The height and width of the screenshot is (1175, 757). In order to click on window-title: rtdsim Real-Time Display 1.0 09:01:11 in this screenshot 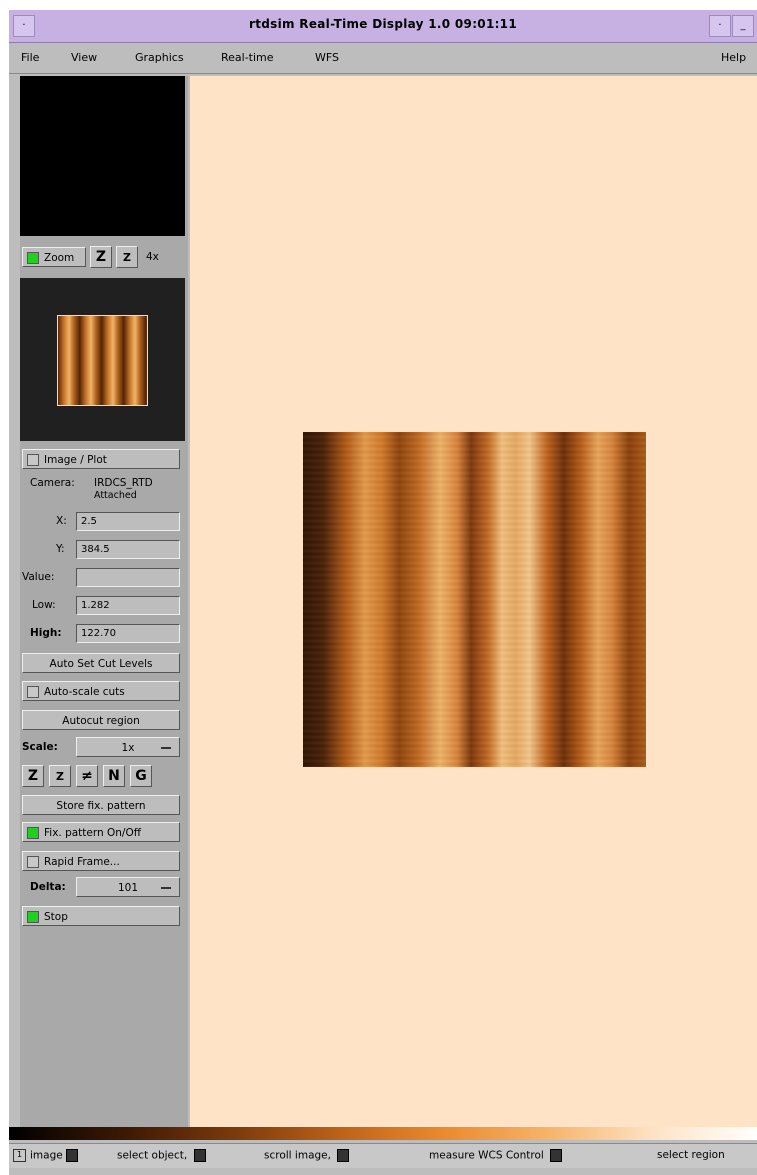, I will do `click(383, 24)`.